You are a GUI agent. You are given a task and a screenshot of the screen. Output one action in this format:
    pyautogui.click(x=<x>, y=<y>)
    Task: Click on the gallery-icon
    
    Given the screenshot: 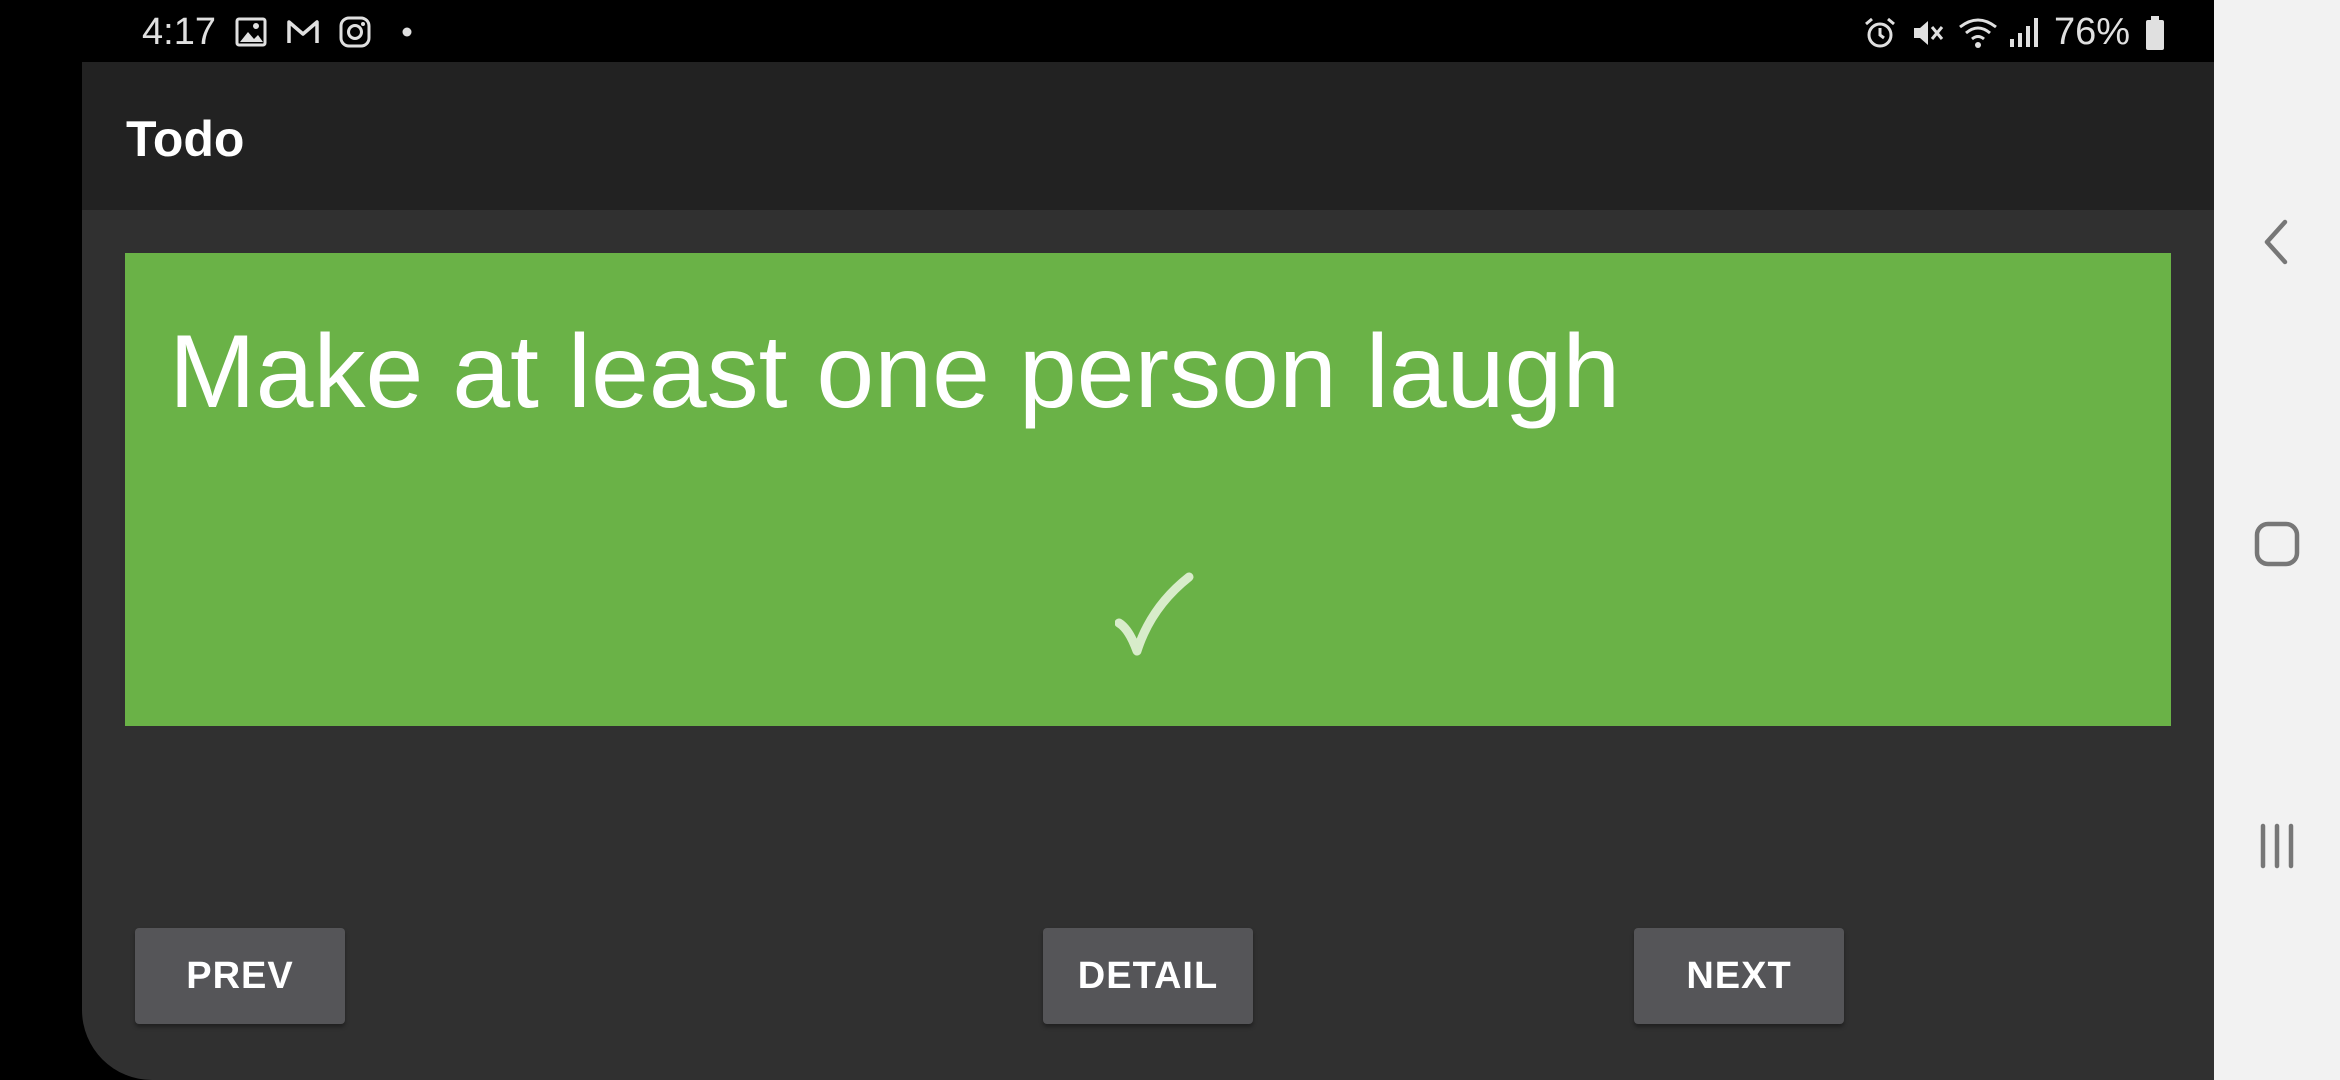 What is the action you would take?
    pyautogui.click(x=251, y=32)
    